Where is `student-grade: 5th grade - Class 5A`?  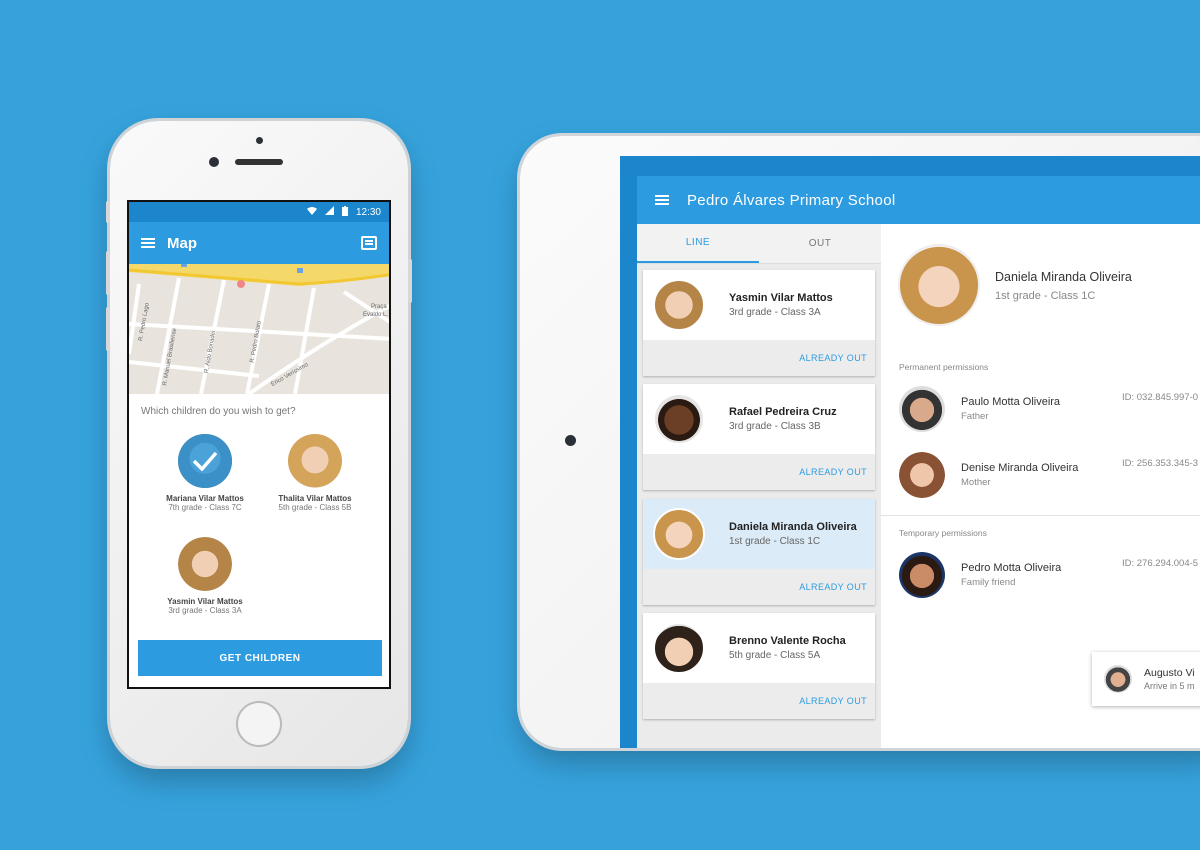 student-grade: 5th grade - Class 5A is located at coordinates (775, 655).